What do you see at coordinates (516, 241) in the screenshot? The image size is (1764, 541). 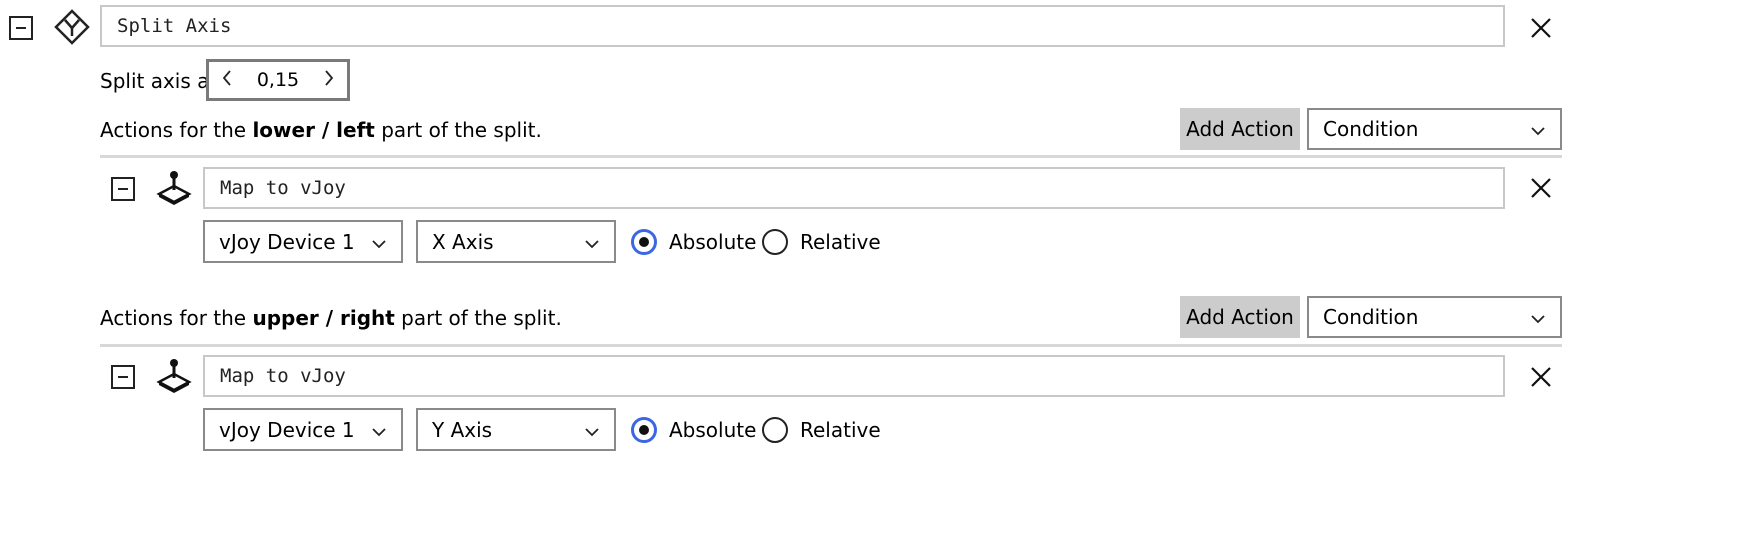 I see `lower-axis-select: X Axis` at bounding box center [516, 241].